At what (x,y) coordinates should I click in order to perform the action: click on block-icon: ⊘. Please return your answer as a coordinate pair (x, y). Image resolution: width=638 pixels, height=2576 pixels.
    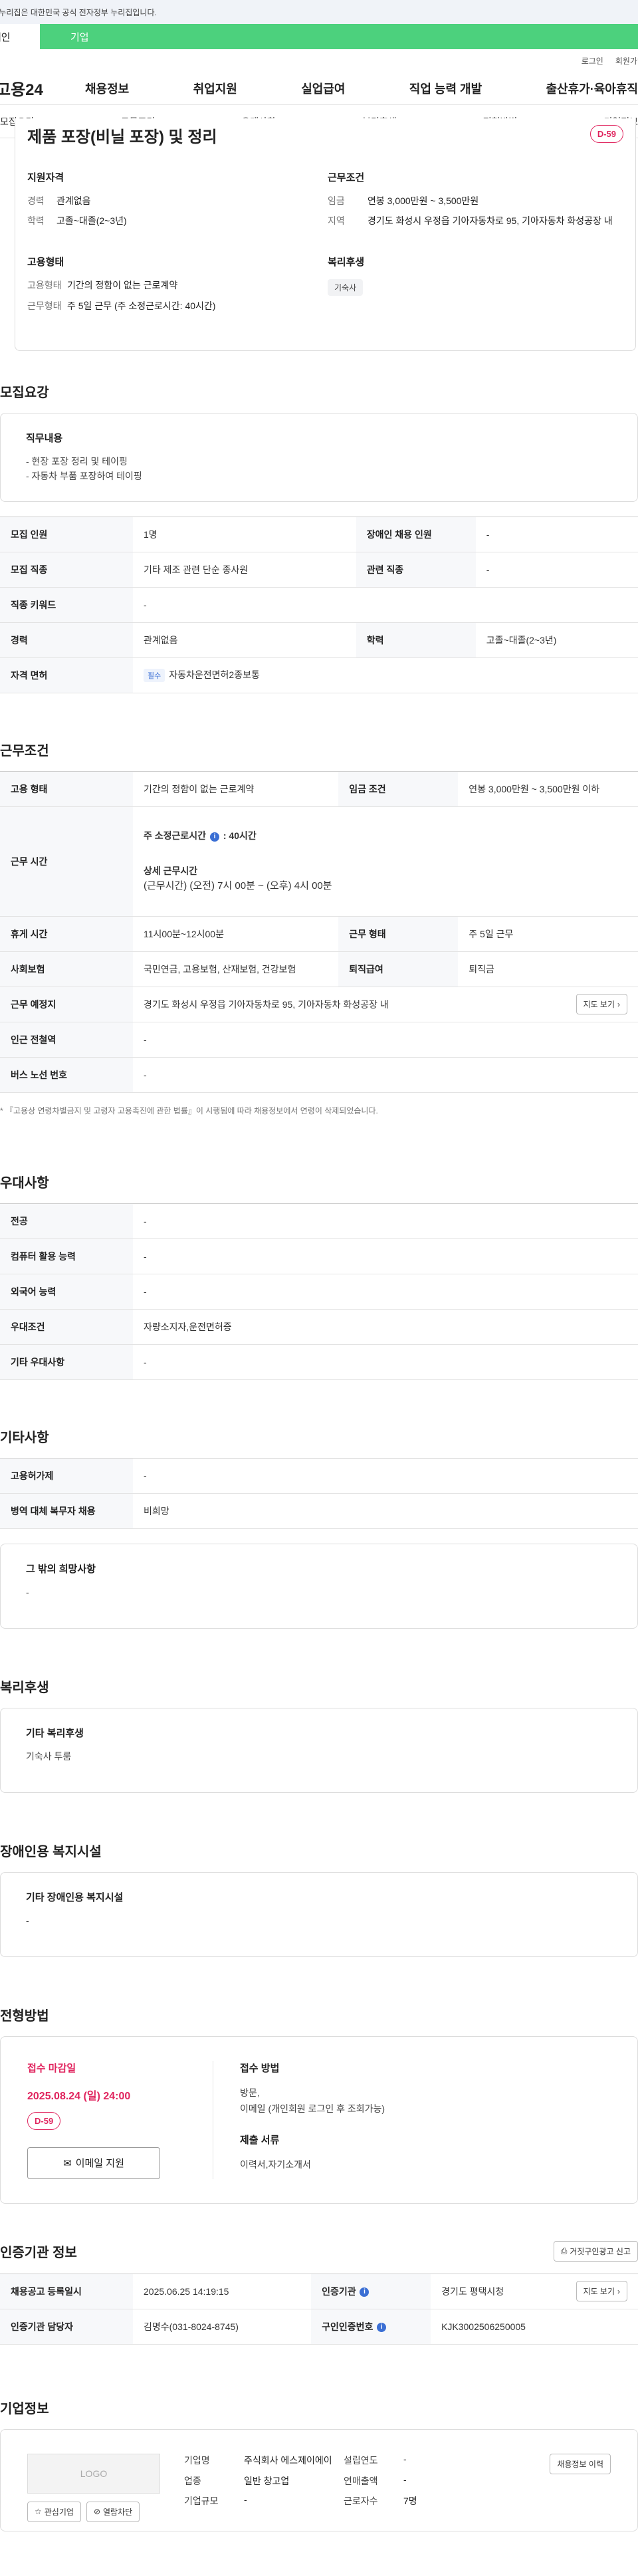
    Looking at the image, I should click on (97, 2512).